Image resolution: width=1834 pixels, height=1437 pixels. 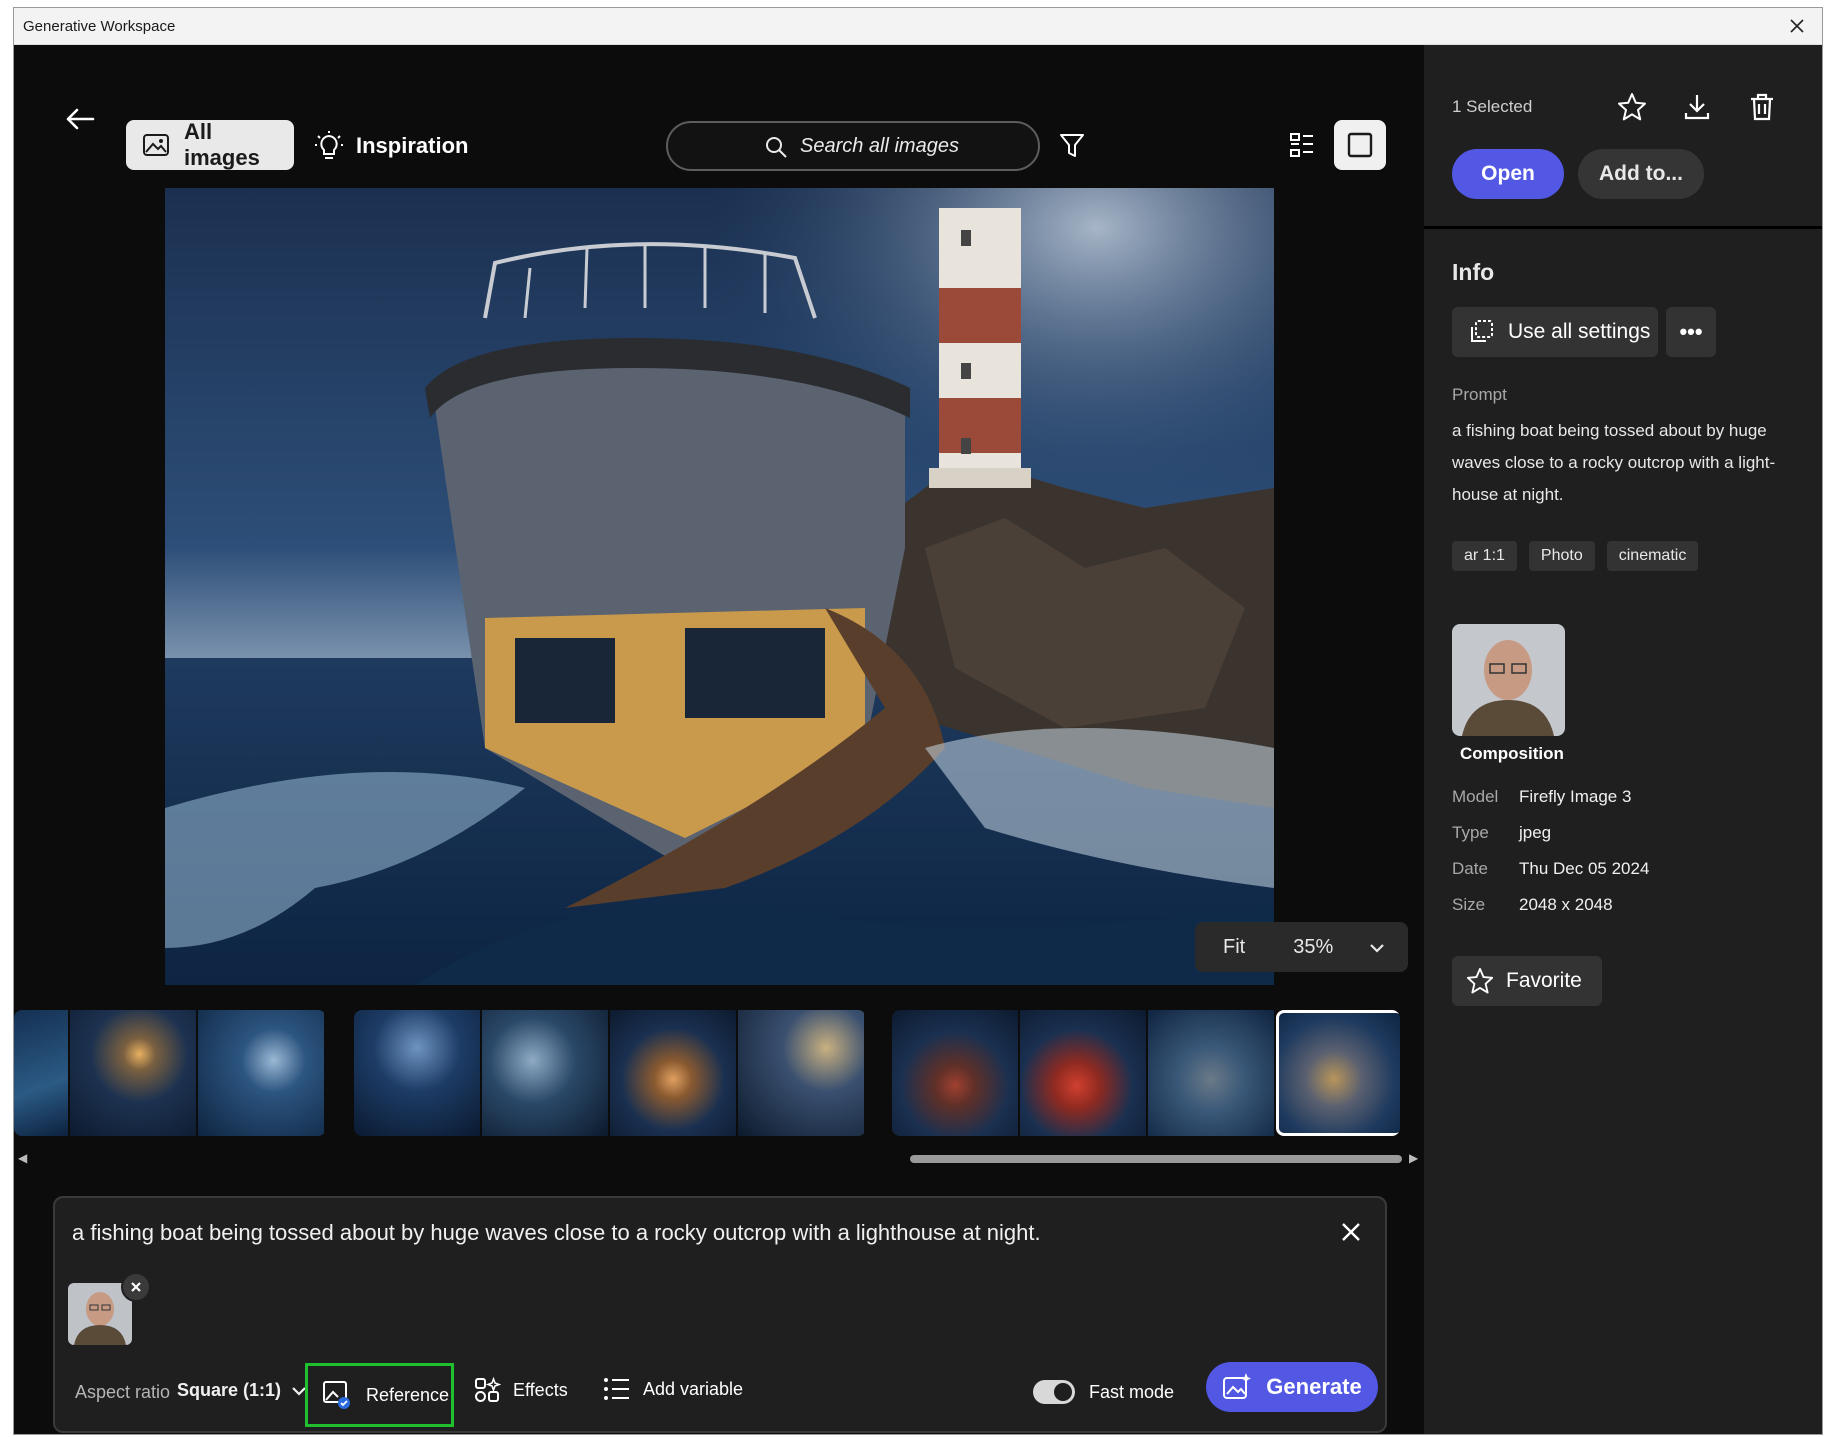 What do you see at coordinates (1156, 1159) in the screenshot?
I see `thumbnail-scrollbar` at bounding box center [1156, 1159].